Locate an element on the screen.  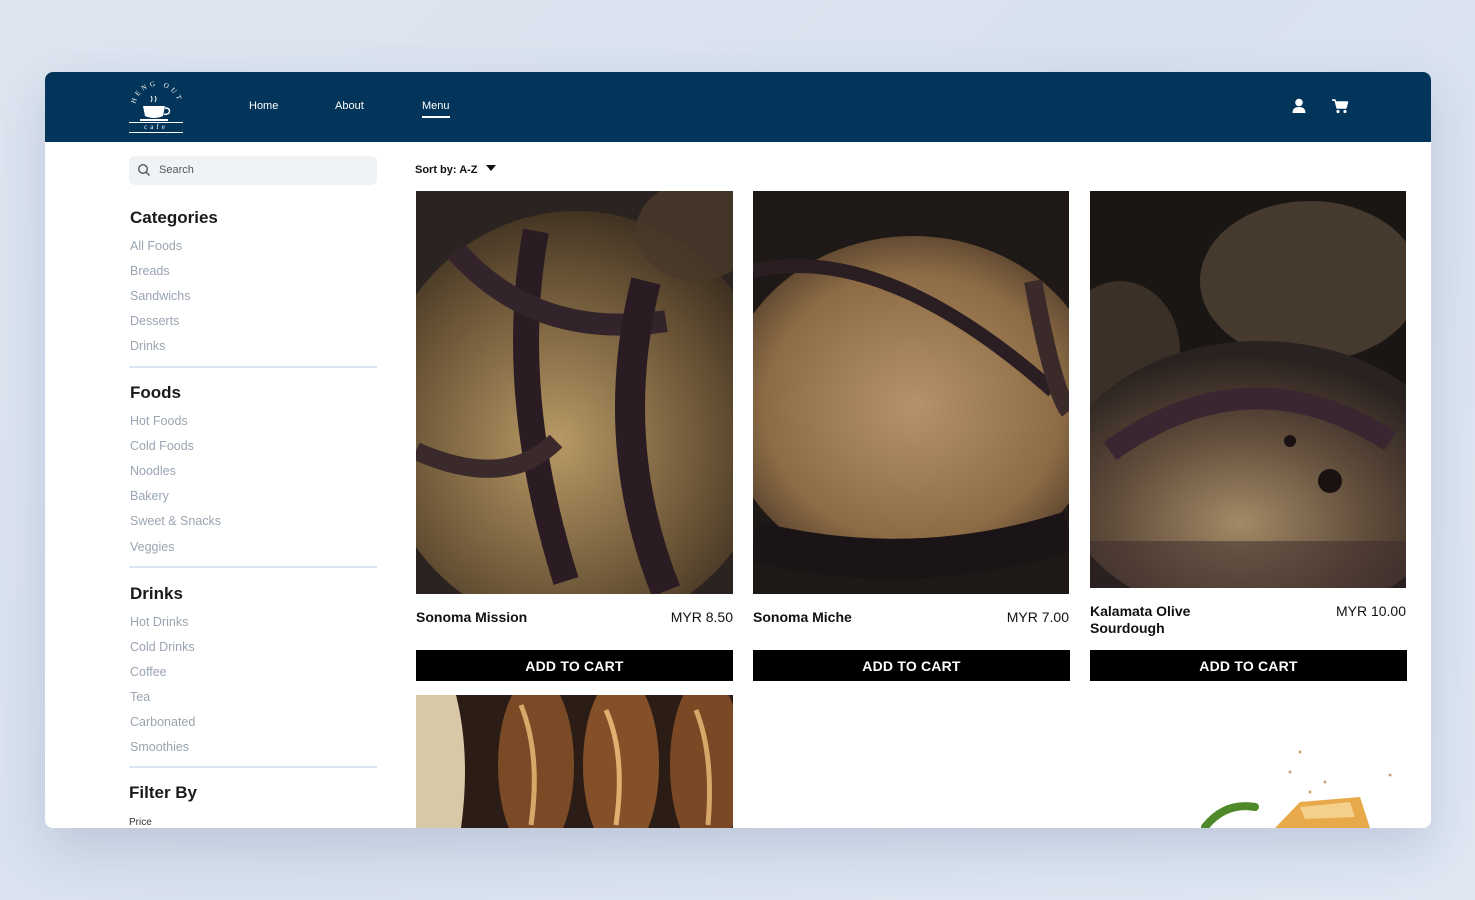
drink-smoothies: Smoothies is located at coordinates (159, 747).